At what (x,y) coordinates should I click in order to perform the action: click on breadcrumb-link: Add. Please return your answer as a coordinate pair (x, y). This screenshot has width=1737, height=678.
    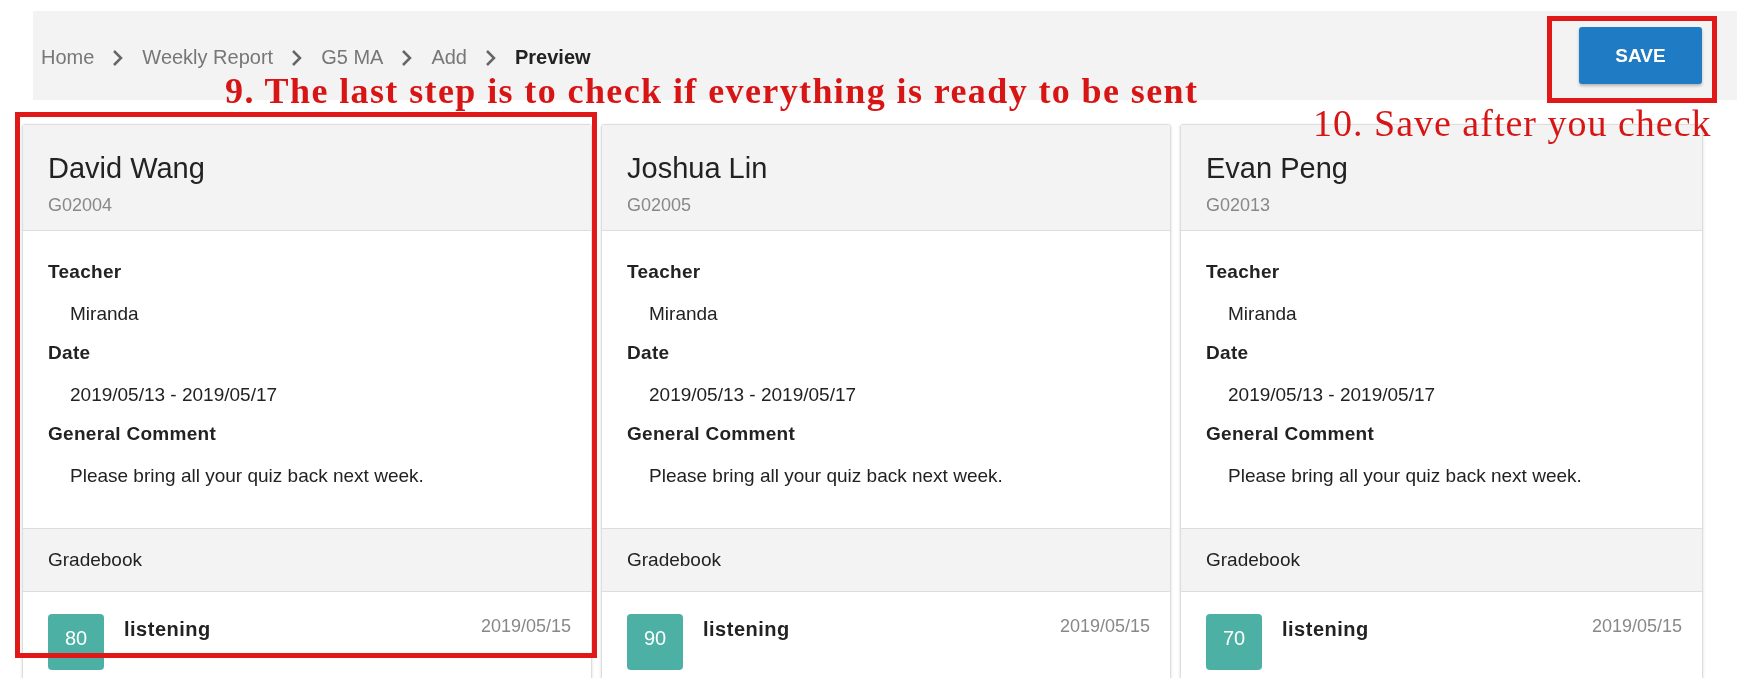
    Looking at the image, I should click on (449, 57).